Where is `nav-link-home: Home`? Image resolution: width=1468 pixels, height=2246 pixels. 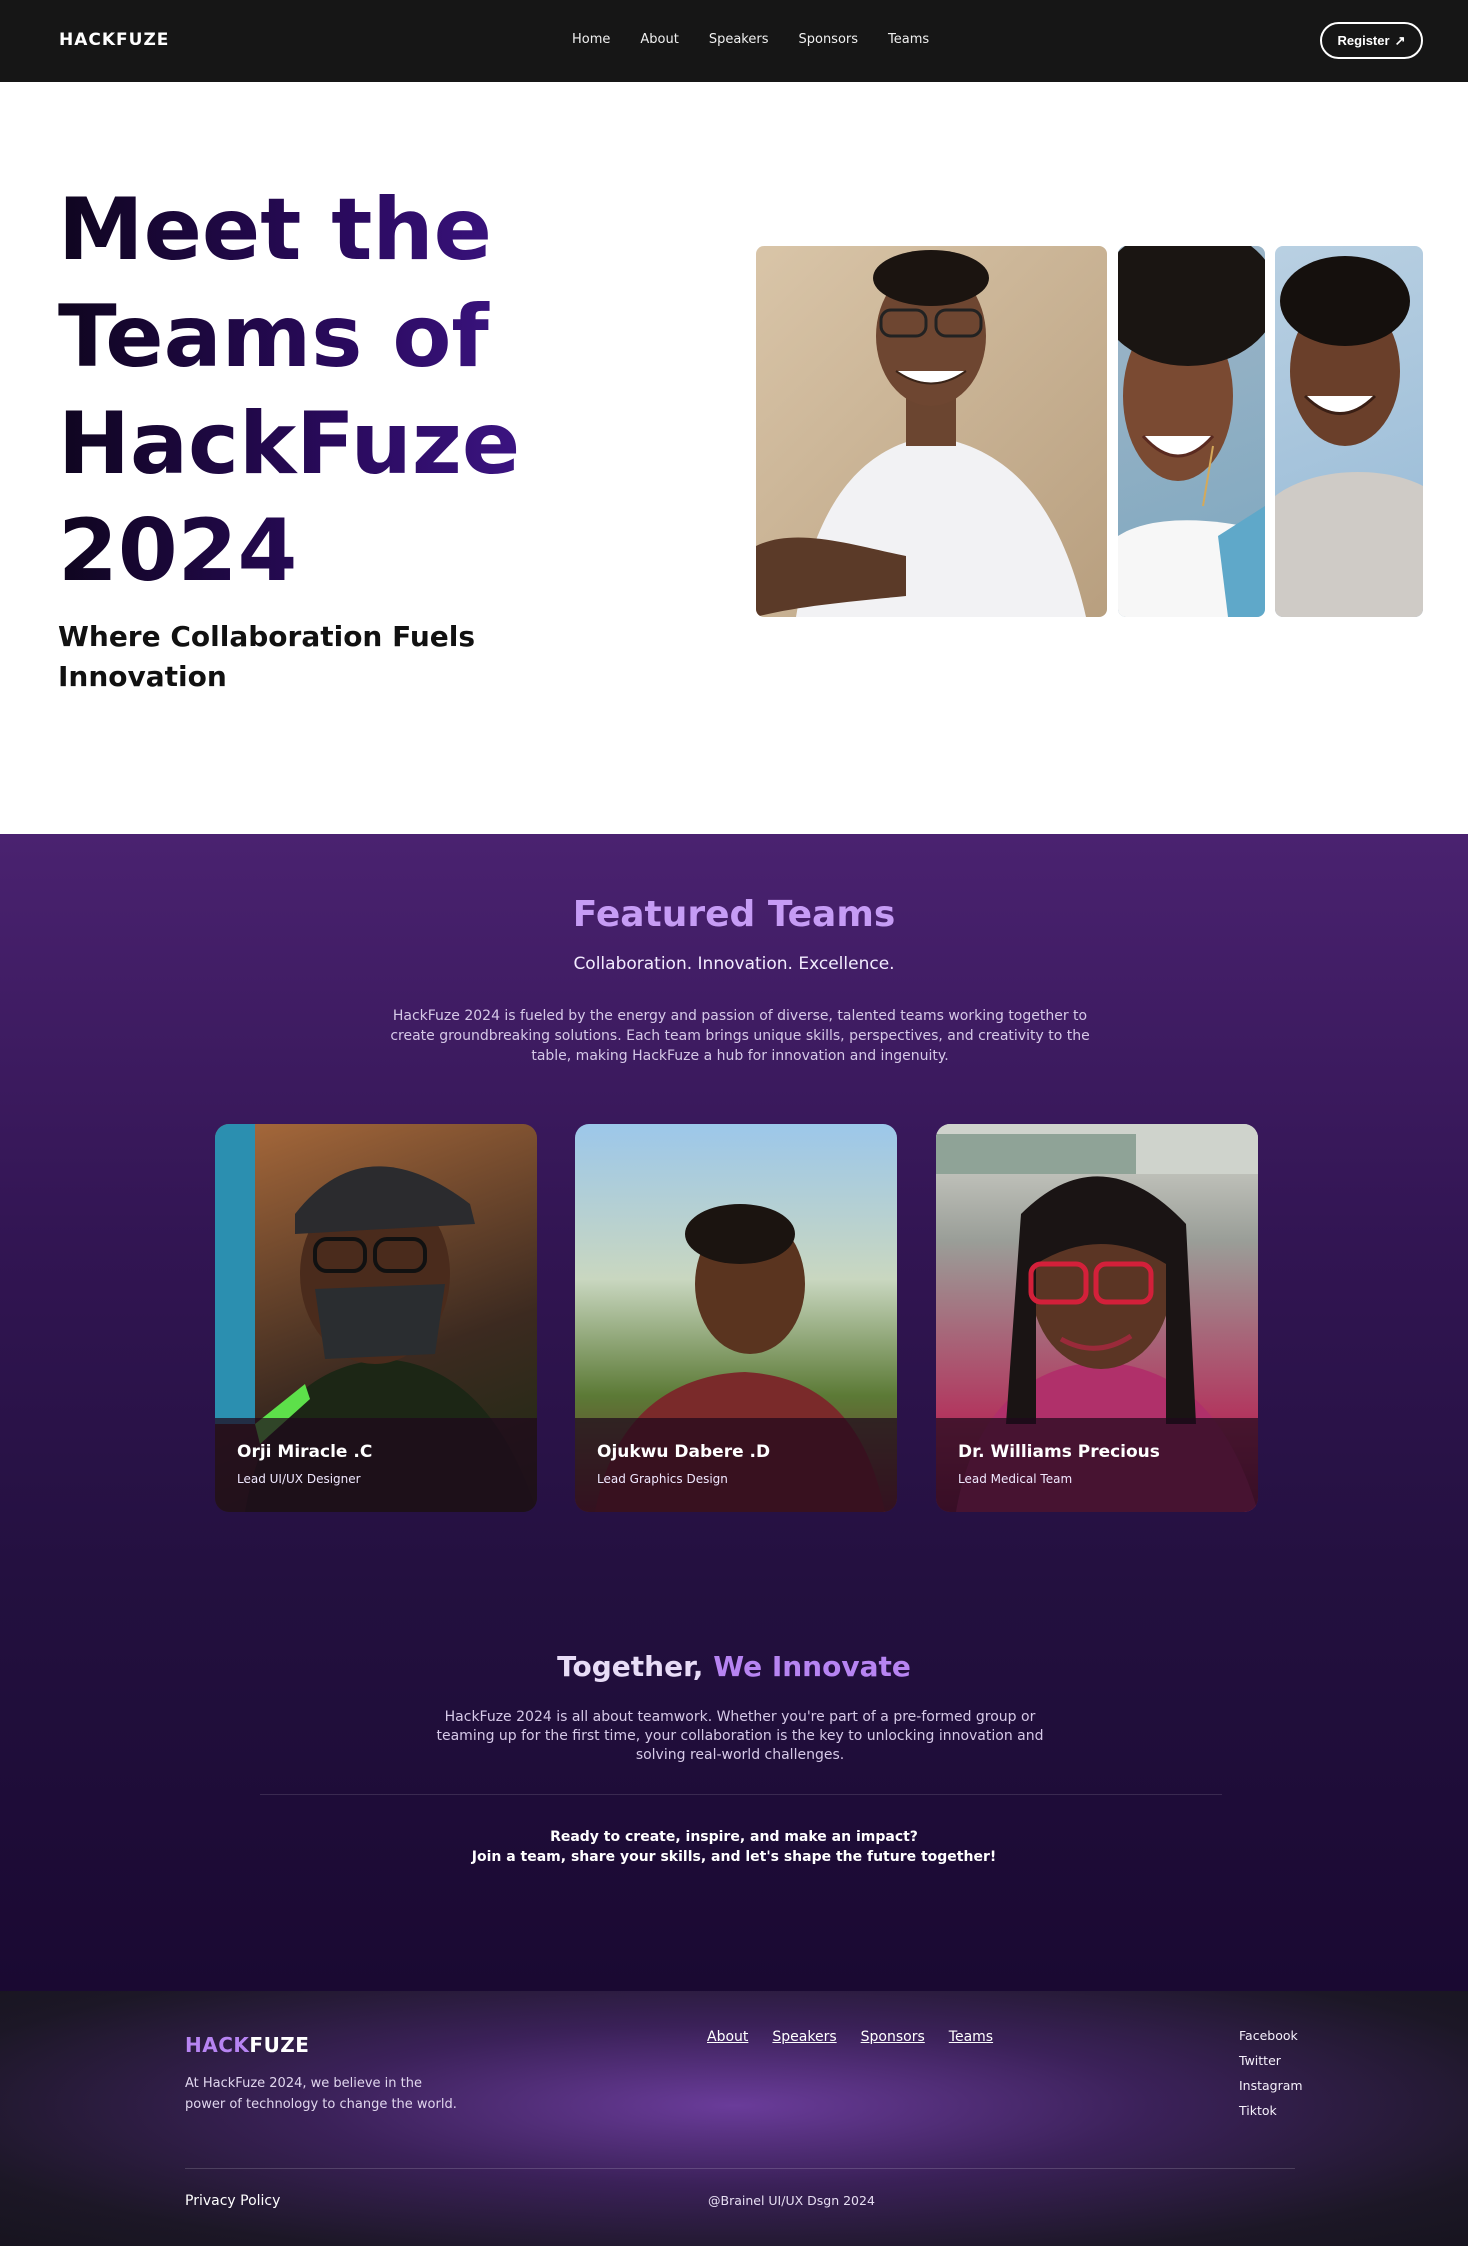
nav-link-home: Home is located at coordinates (591, 39).